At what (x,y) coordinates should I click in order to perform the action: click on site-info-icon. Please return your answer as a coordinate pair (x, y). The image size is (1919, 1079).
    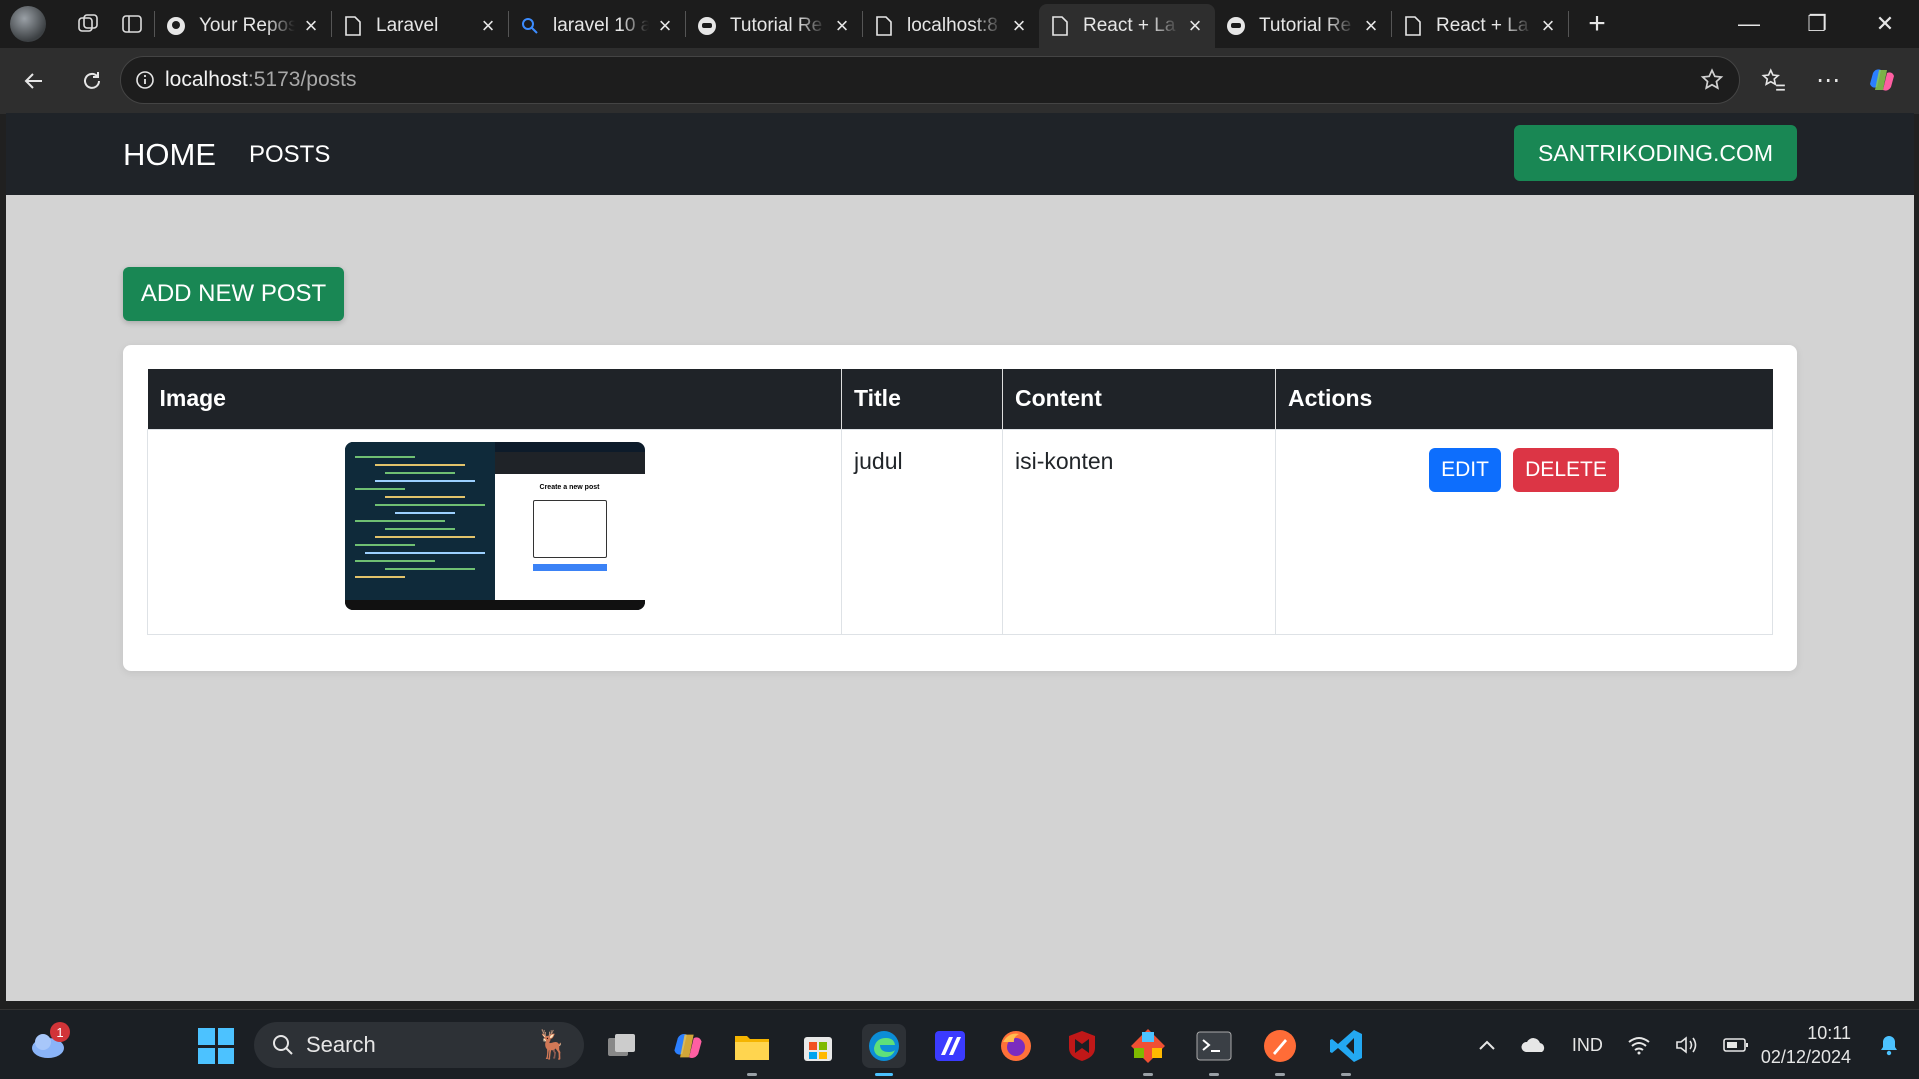
    Looking at the image, I should click on (145, 80).